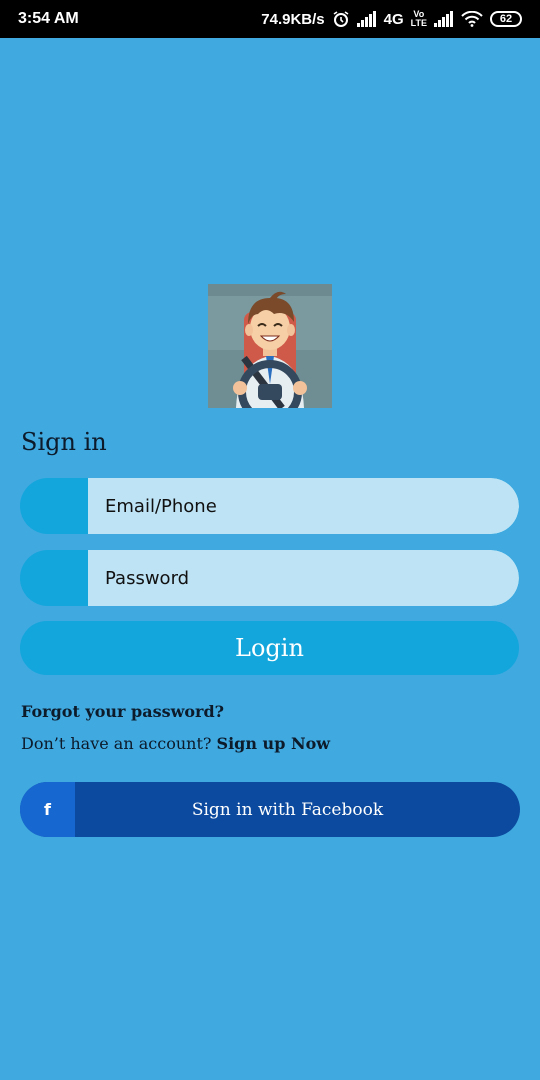 Image resolution: width=540 pixels, height=1080 pixels. What do you see at coordinates (472, 19) in the screenshot?
I see `wifi-icon` at bounding box center [472, 19].